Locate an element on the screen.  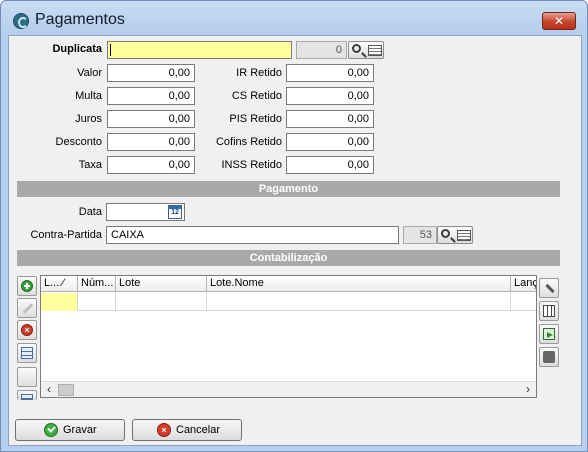
export-button is located at coordinates (549, 334).